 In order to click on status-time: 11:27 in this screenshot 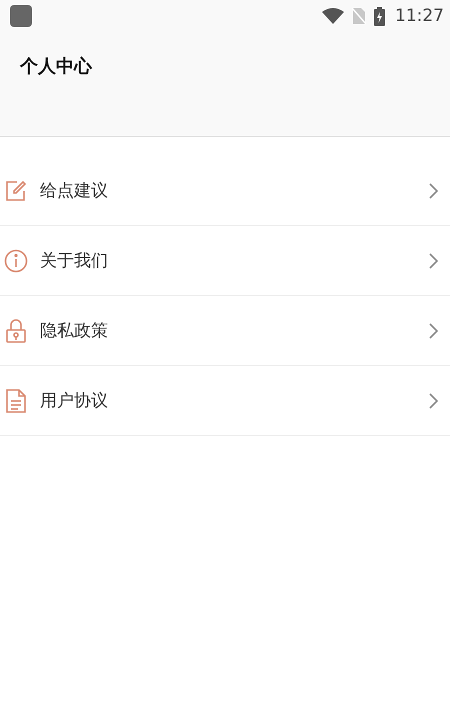, I will do `click(419, 16)`.